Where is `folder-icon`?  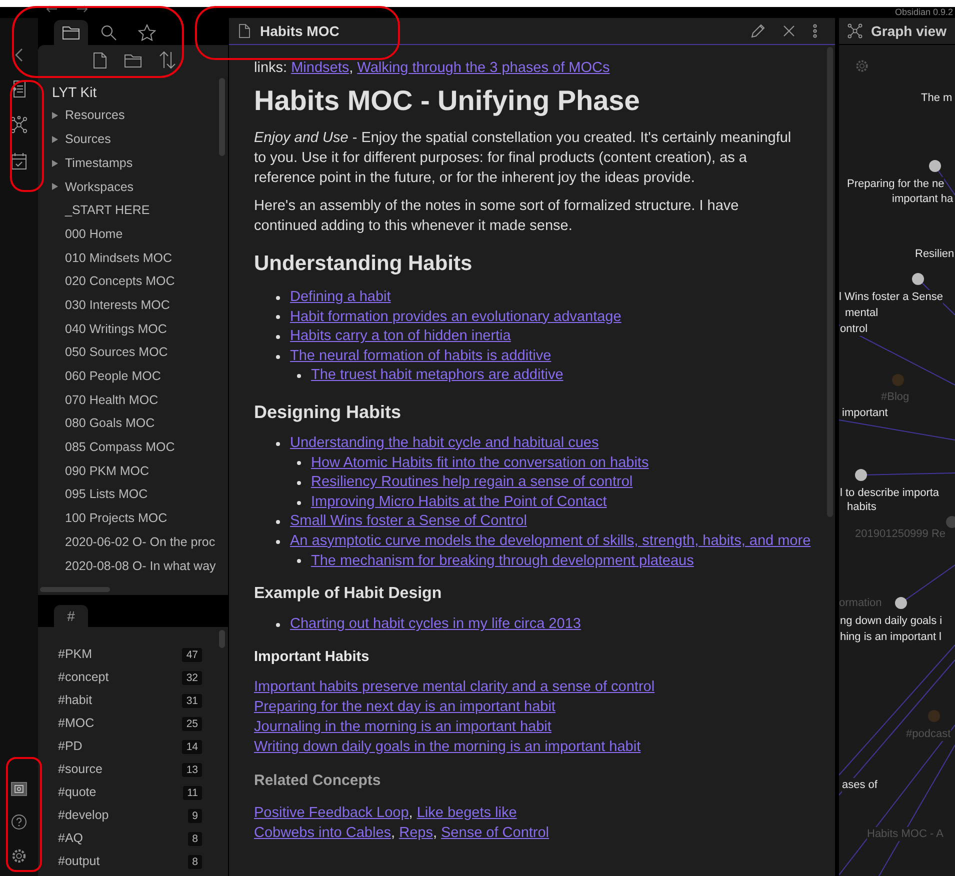
folder-icon is located at coordinates (71, 32).